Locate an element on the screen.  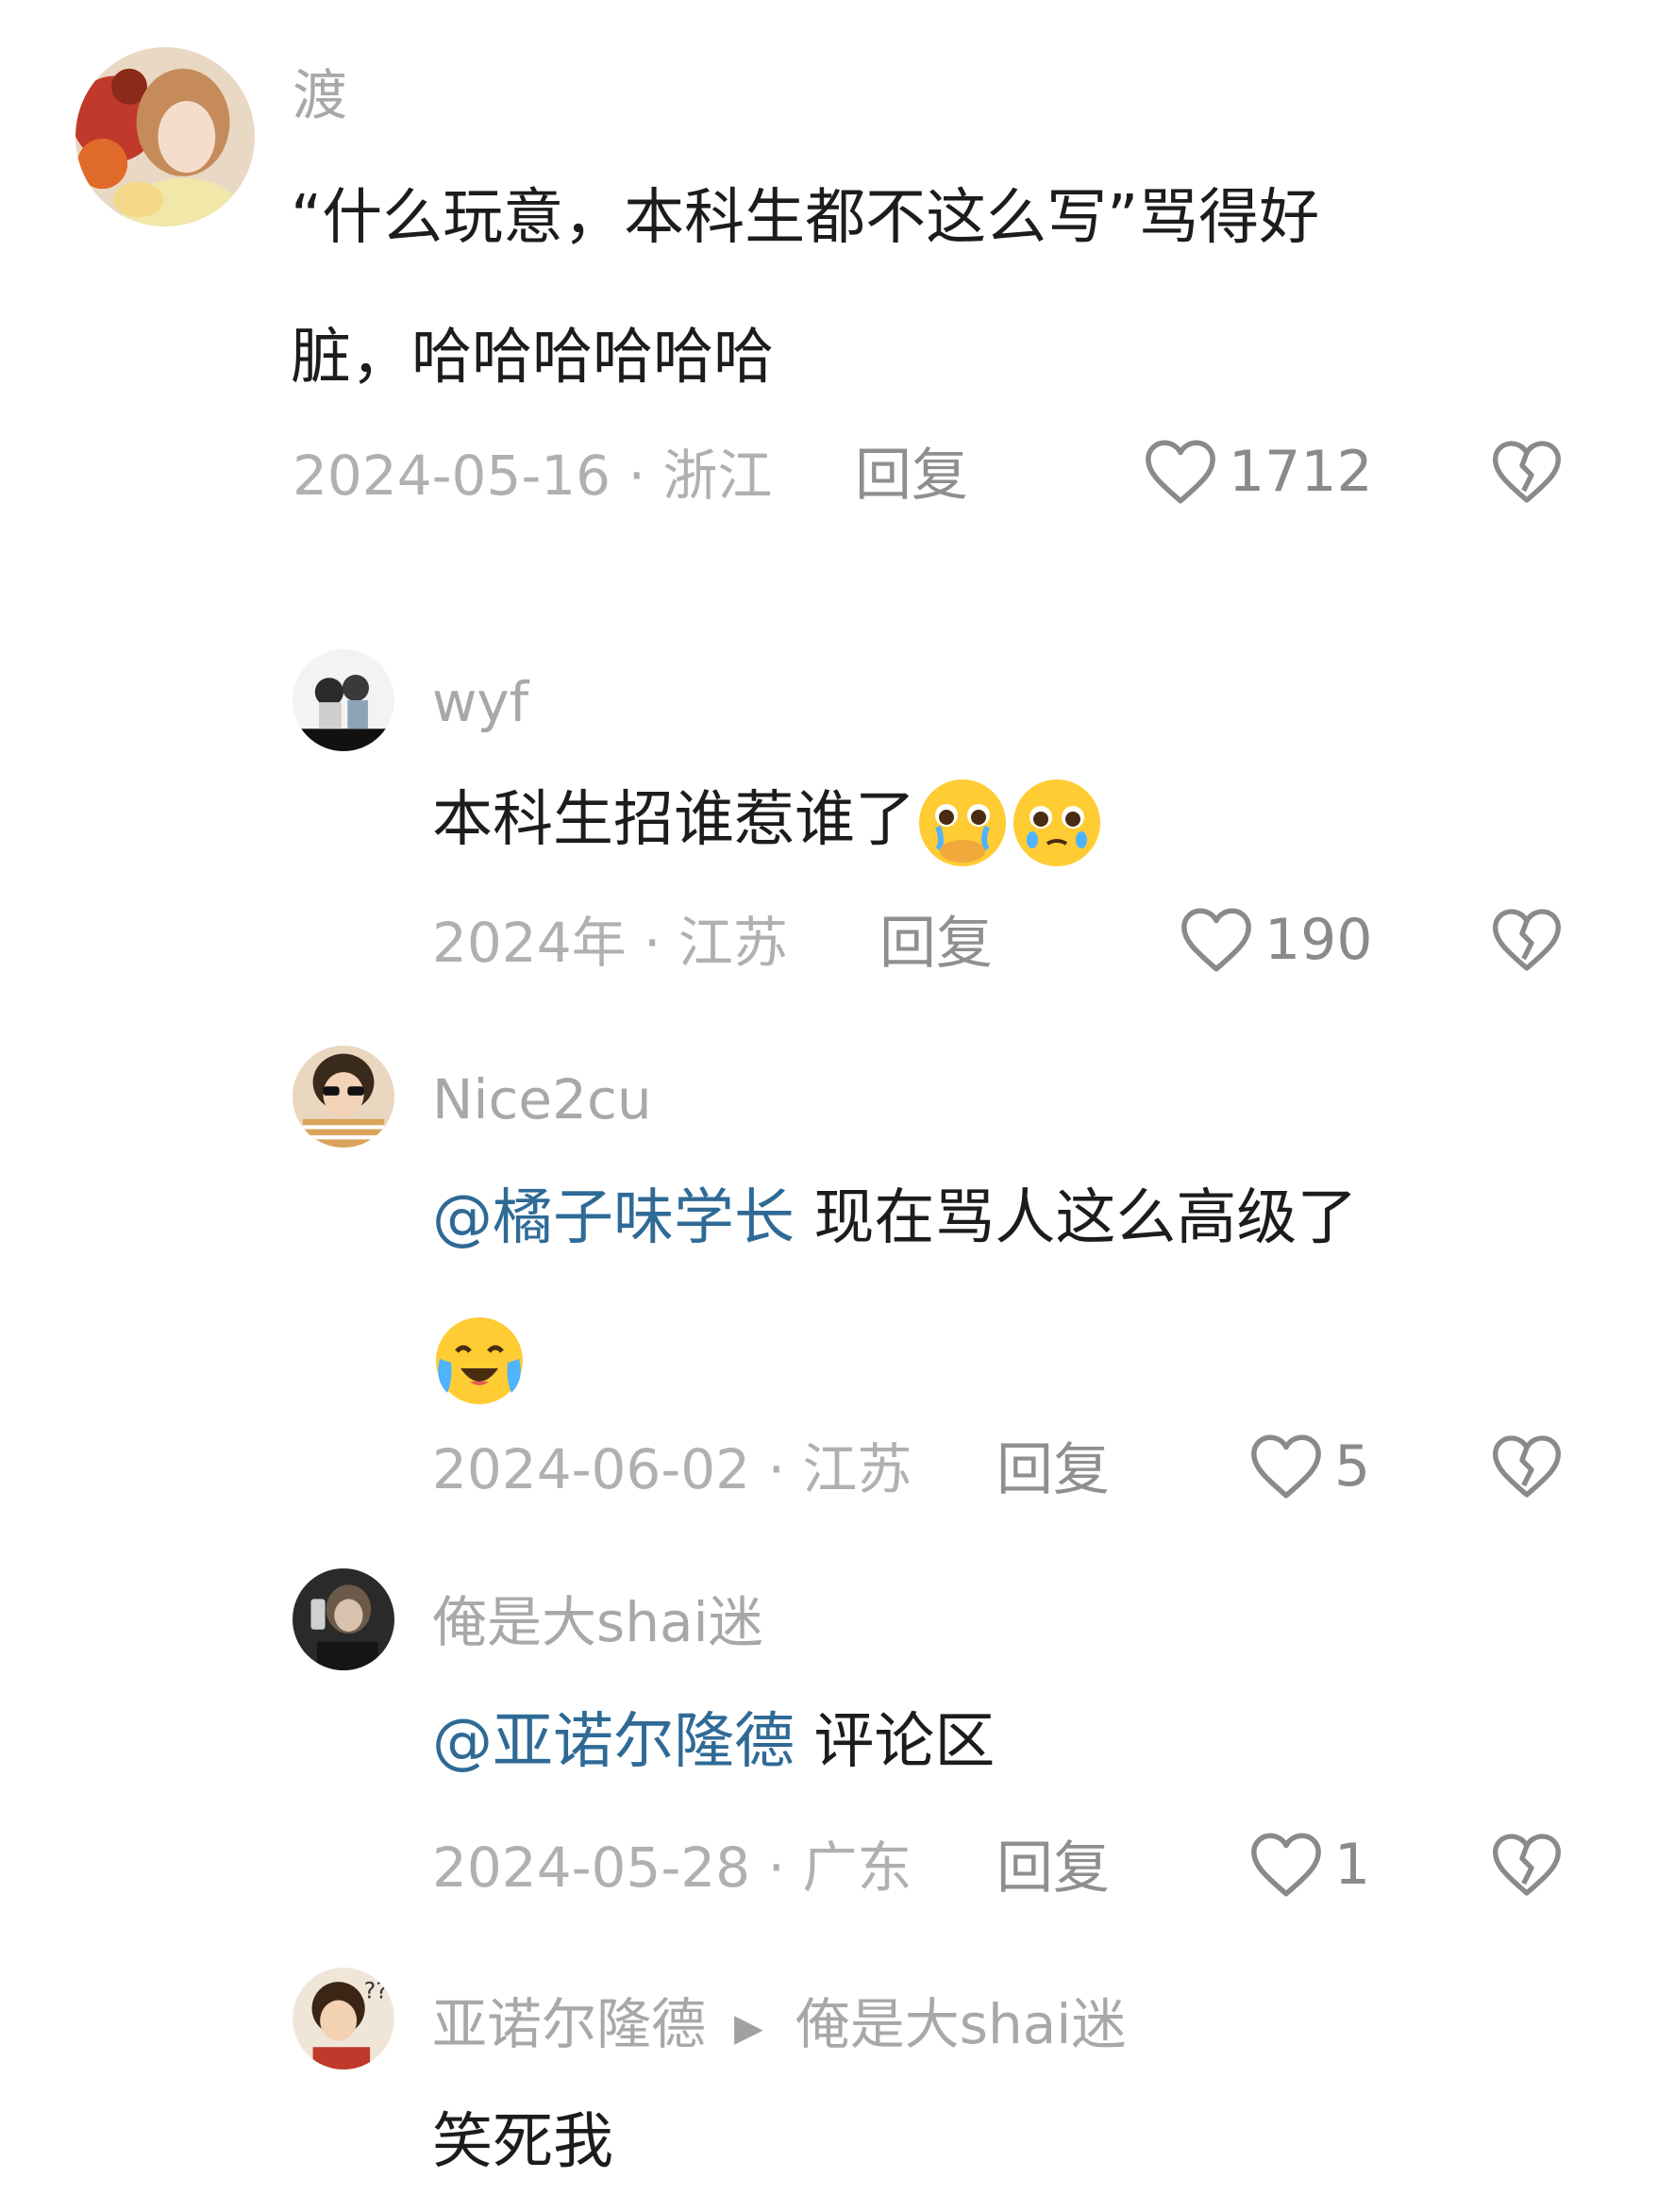
comment-text: @橘子味学长 现在骂人这么高级了 is located at coordinates (894, 1288).